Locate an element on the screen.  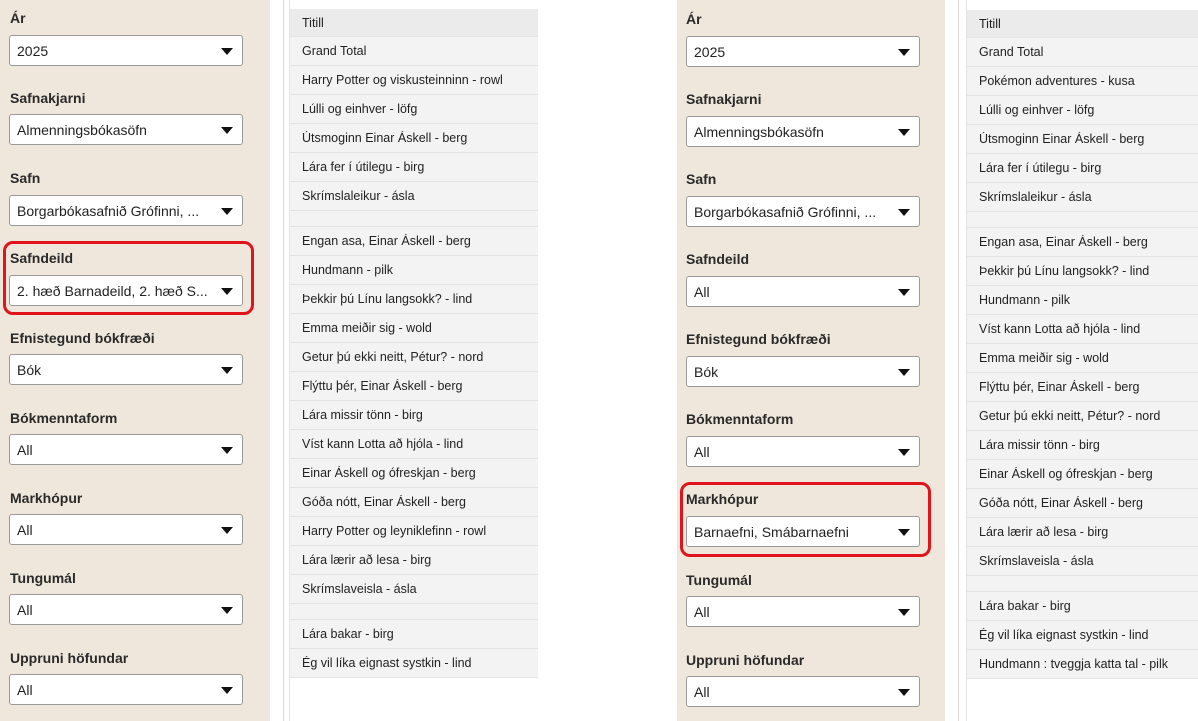
title-cell: Hundmann : tveggja katta tal - pilk is located at coordinates (1073, 664).